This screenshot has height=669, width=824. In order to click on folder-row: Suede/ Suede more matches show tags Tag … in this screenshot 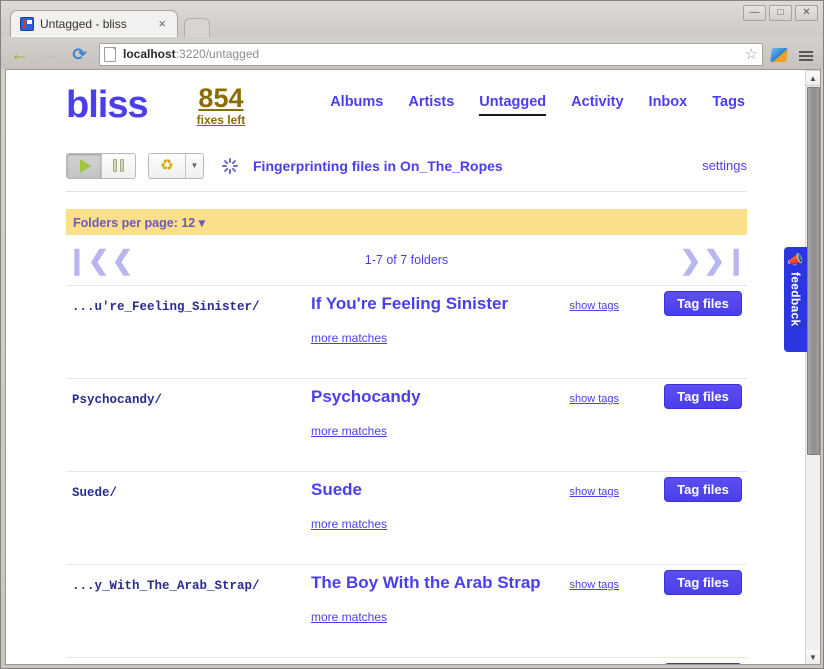, I will do `click(406, 517)`.